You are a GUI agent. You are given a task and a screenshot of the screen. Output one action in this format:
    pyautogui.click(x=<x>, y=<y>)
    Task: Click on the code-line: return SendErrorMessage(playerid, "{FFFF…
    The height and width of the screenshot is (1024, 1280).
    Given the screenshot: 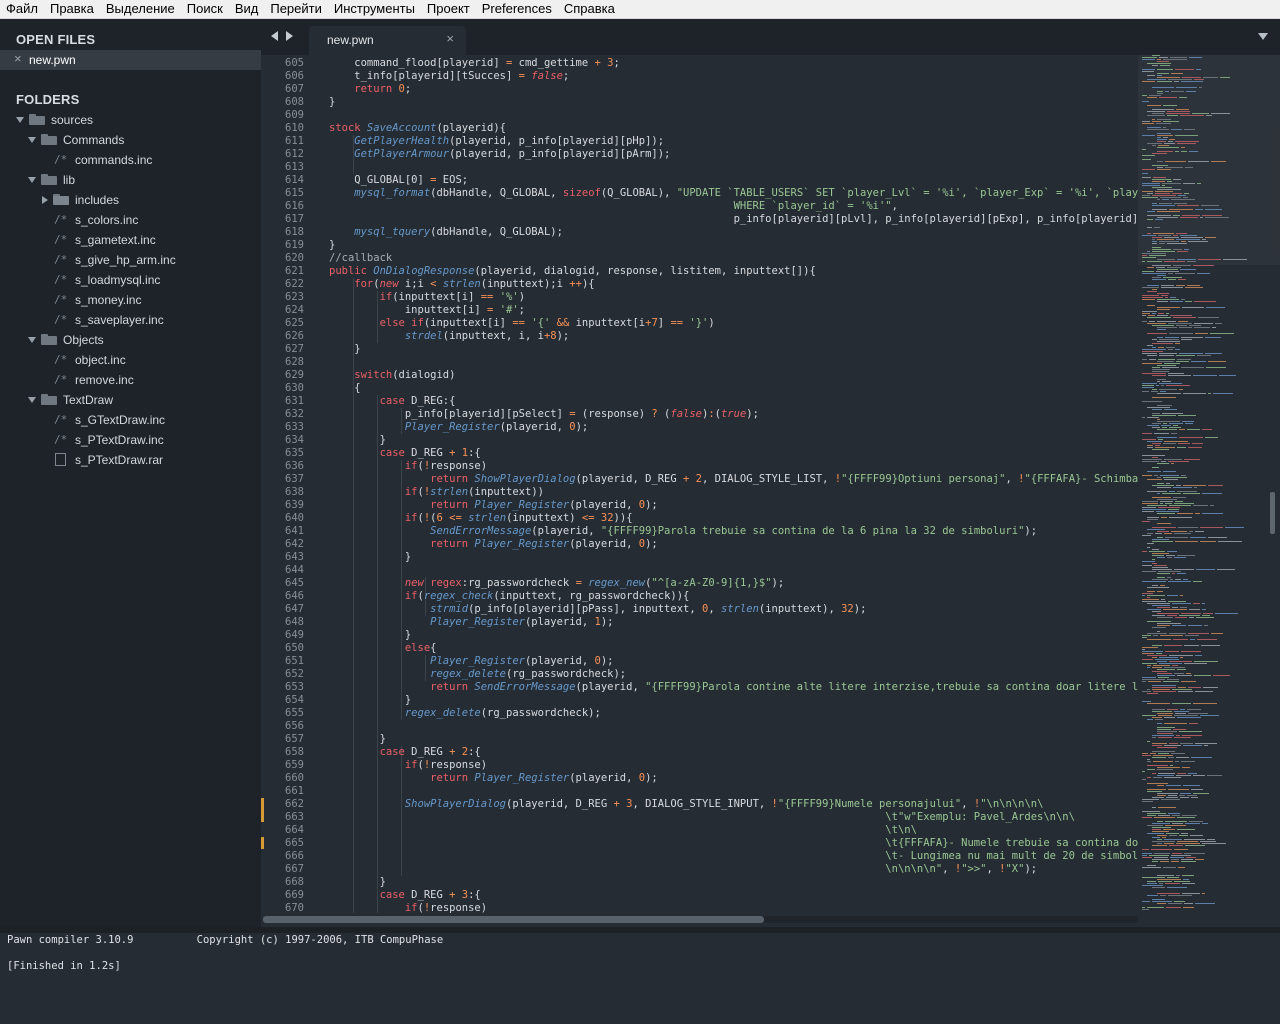 What is the action you would take?
    pyautogui.click(x=733, y=687)
    